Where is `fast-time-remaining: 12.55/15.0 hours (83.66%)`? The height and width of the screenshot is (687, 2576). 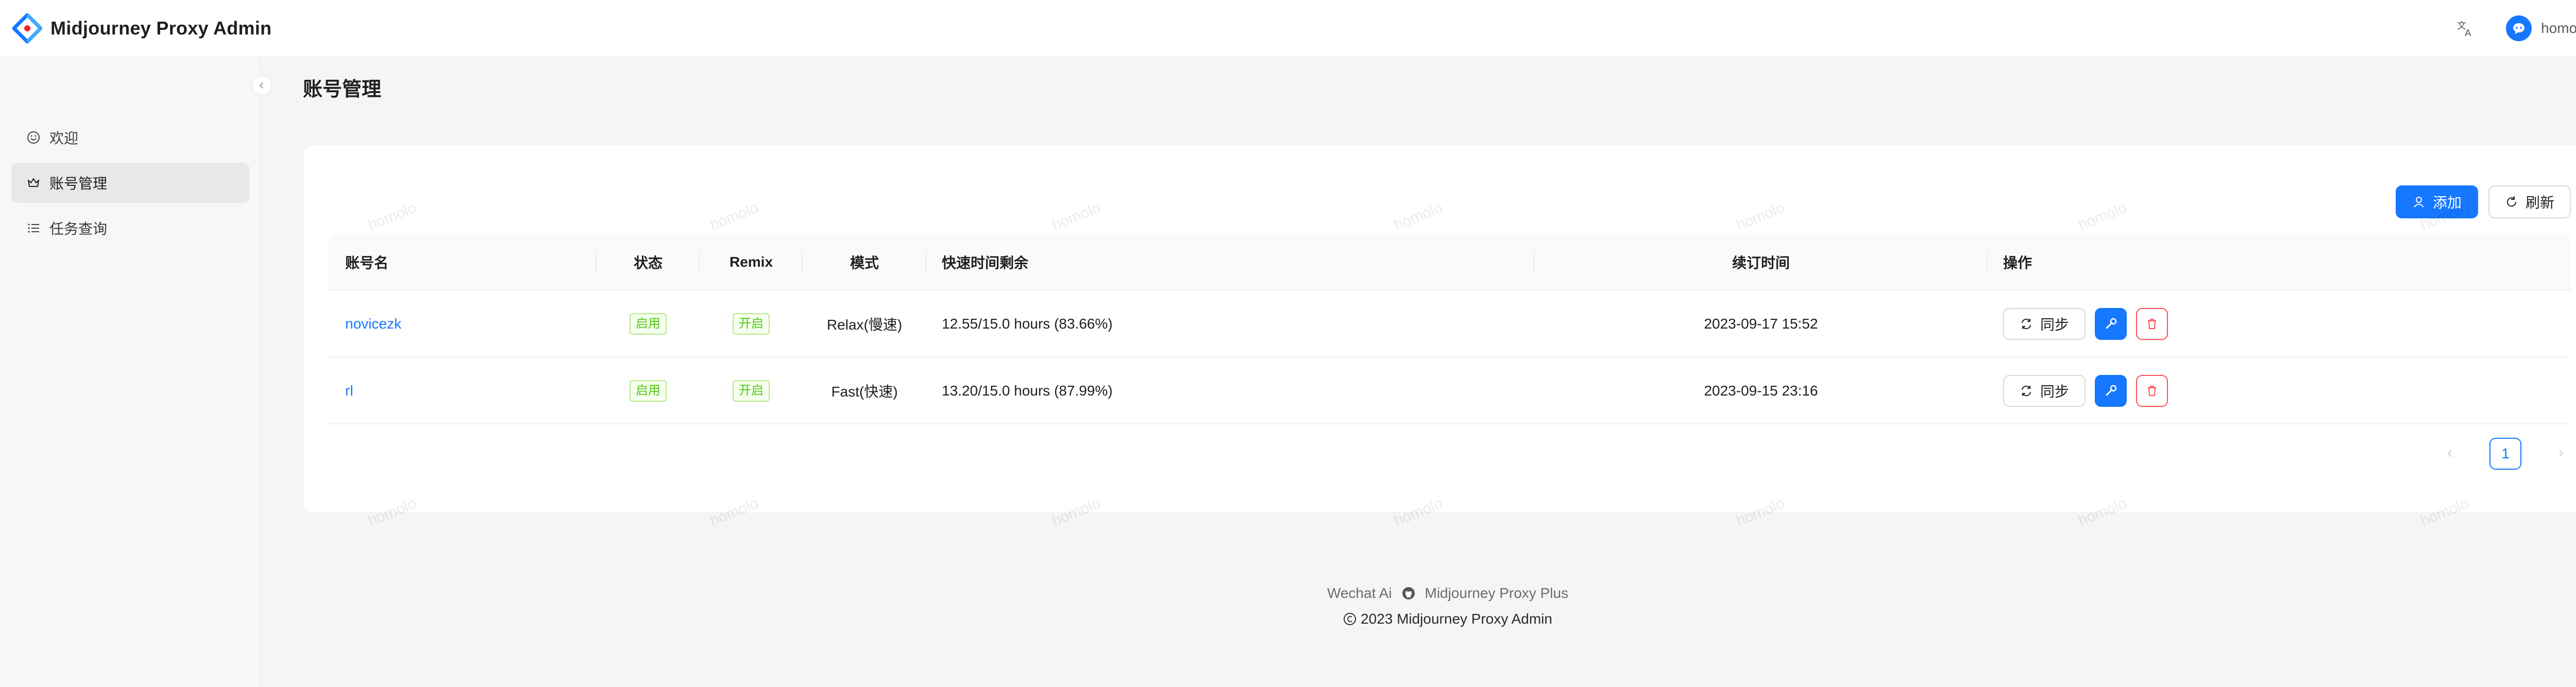 fast-time-remaining: 12.55/15.0 hours (83.66%) is located at coordinates (1027, 324).